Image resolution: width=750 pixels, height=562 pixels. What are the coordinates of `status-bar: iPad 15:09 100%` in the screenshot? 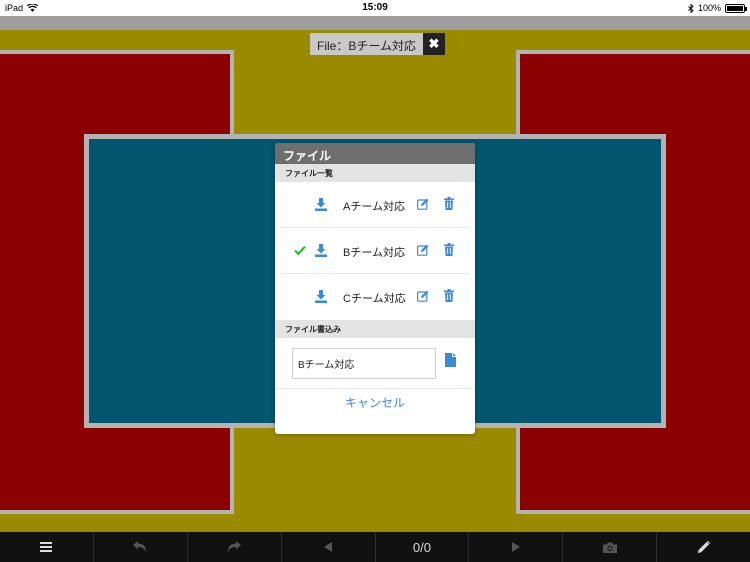 It's located at (375, 8).